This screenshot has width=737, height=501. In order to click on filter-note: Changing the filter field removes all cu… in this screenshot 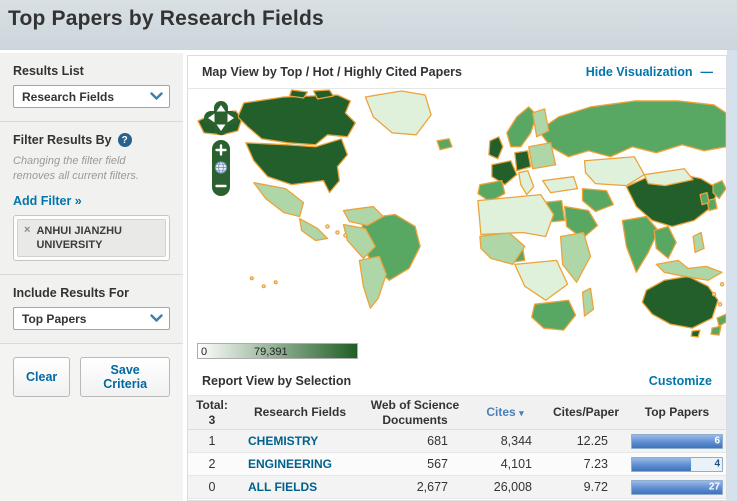, I will do `click(76, 168)`.